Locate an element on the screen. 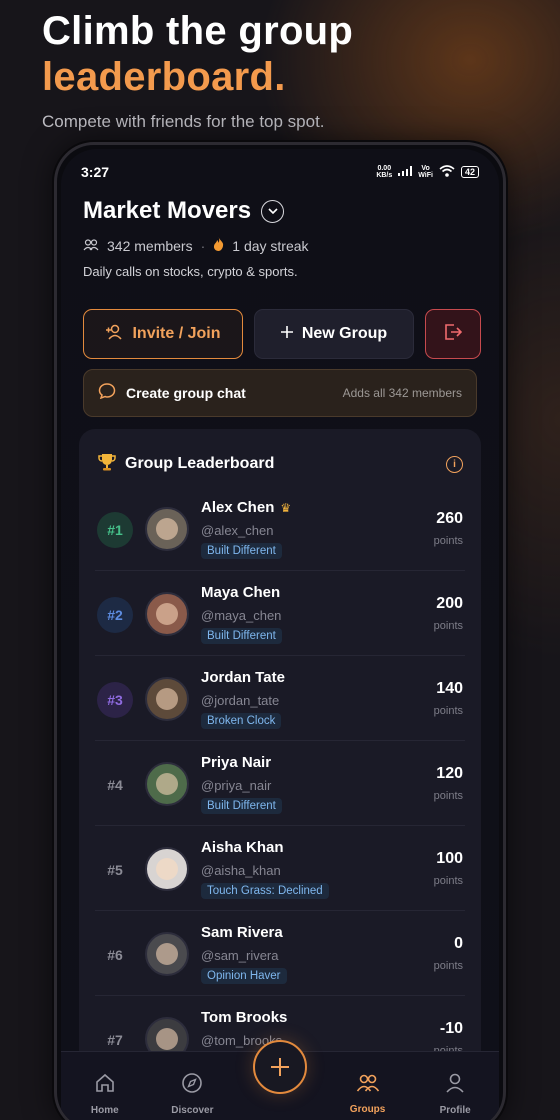 The image size is (560, 1120). groups-icon is located at coordinates (368, 1085).